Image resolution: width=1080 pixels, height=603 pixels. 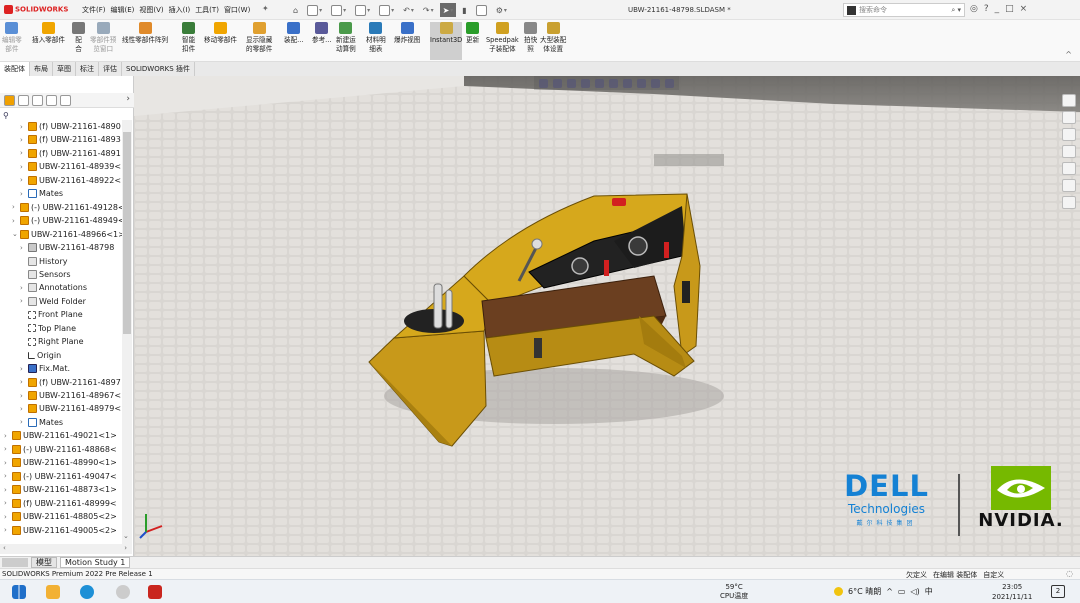 What do you see at coordinates (362, 10) in the screenshot?
I see `save-icon: ▾` at bounding box center [362, 10].